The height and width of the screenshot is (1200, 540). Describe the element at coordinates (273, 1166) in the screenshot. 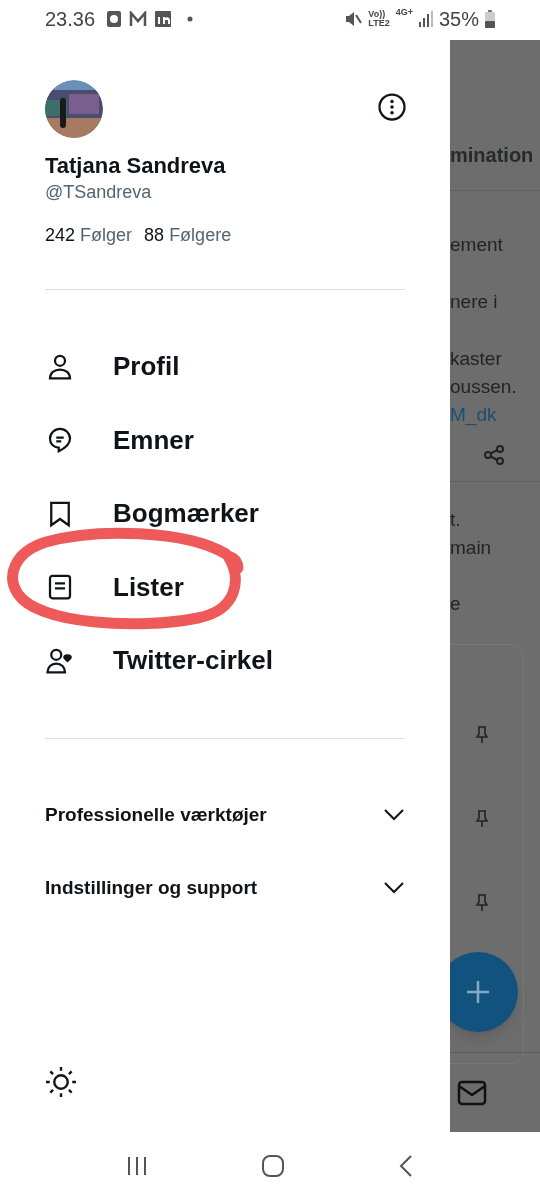

I see `home-icon` at that location.